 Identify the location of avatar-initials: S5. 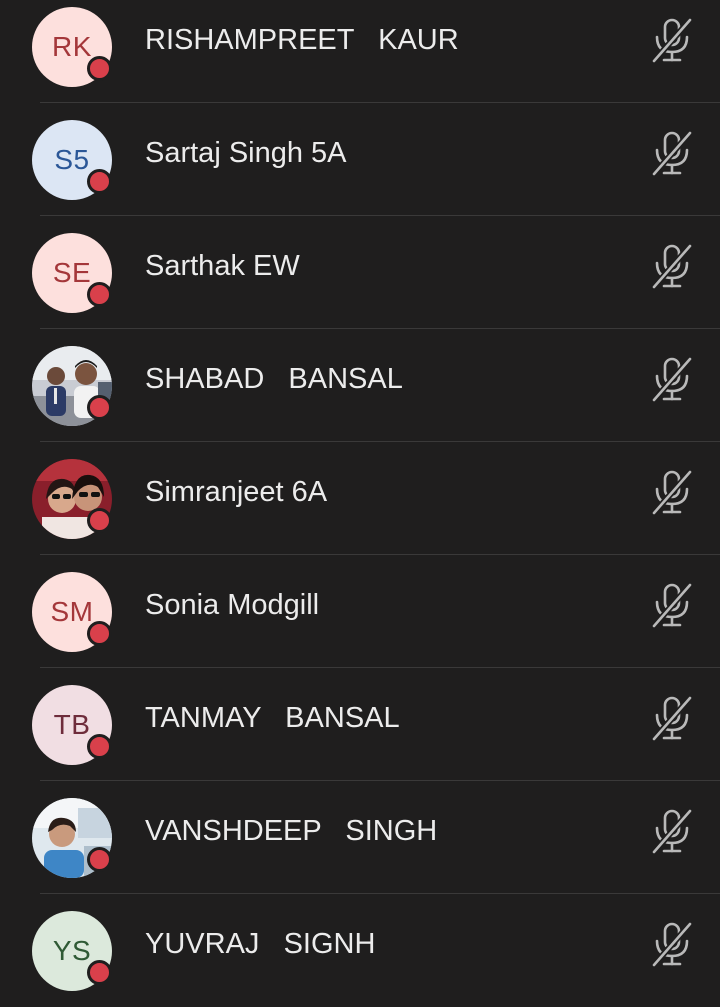
(72, 159).